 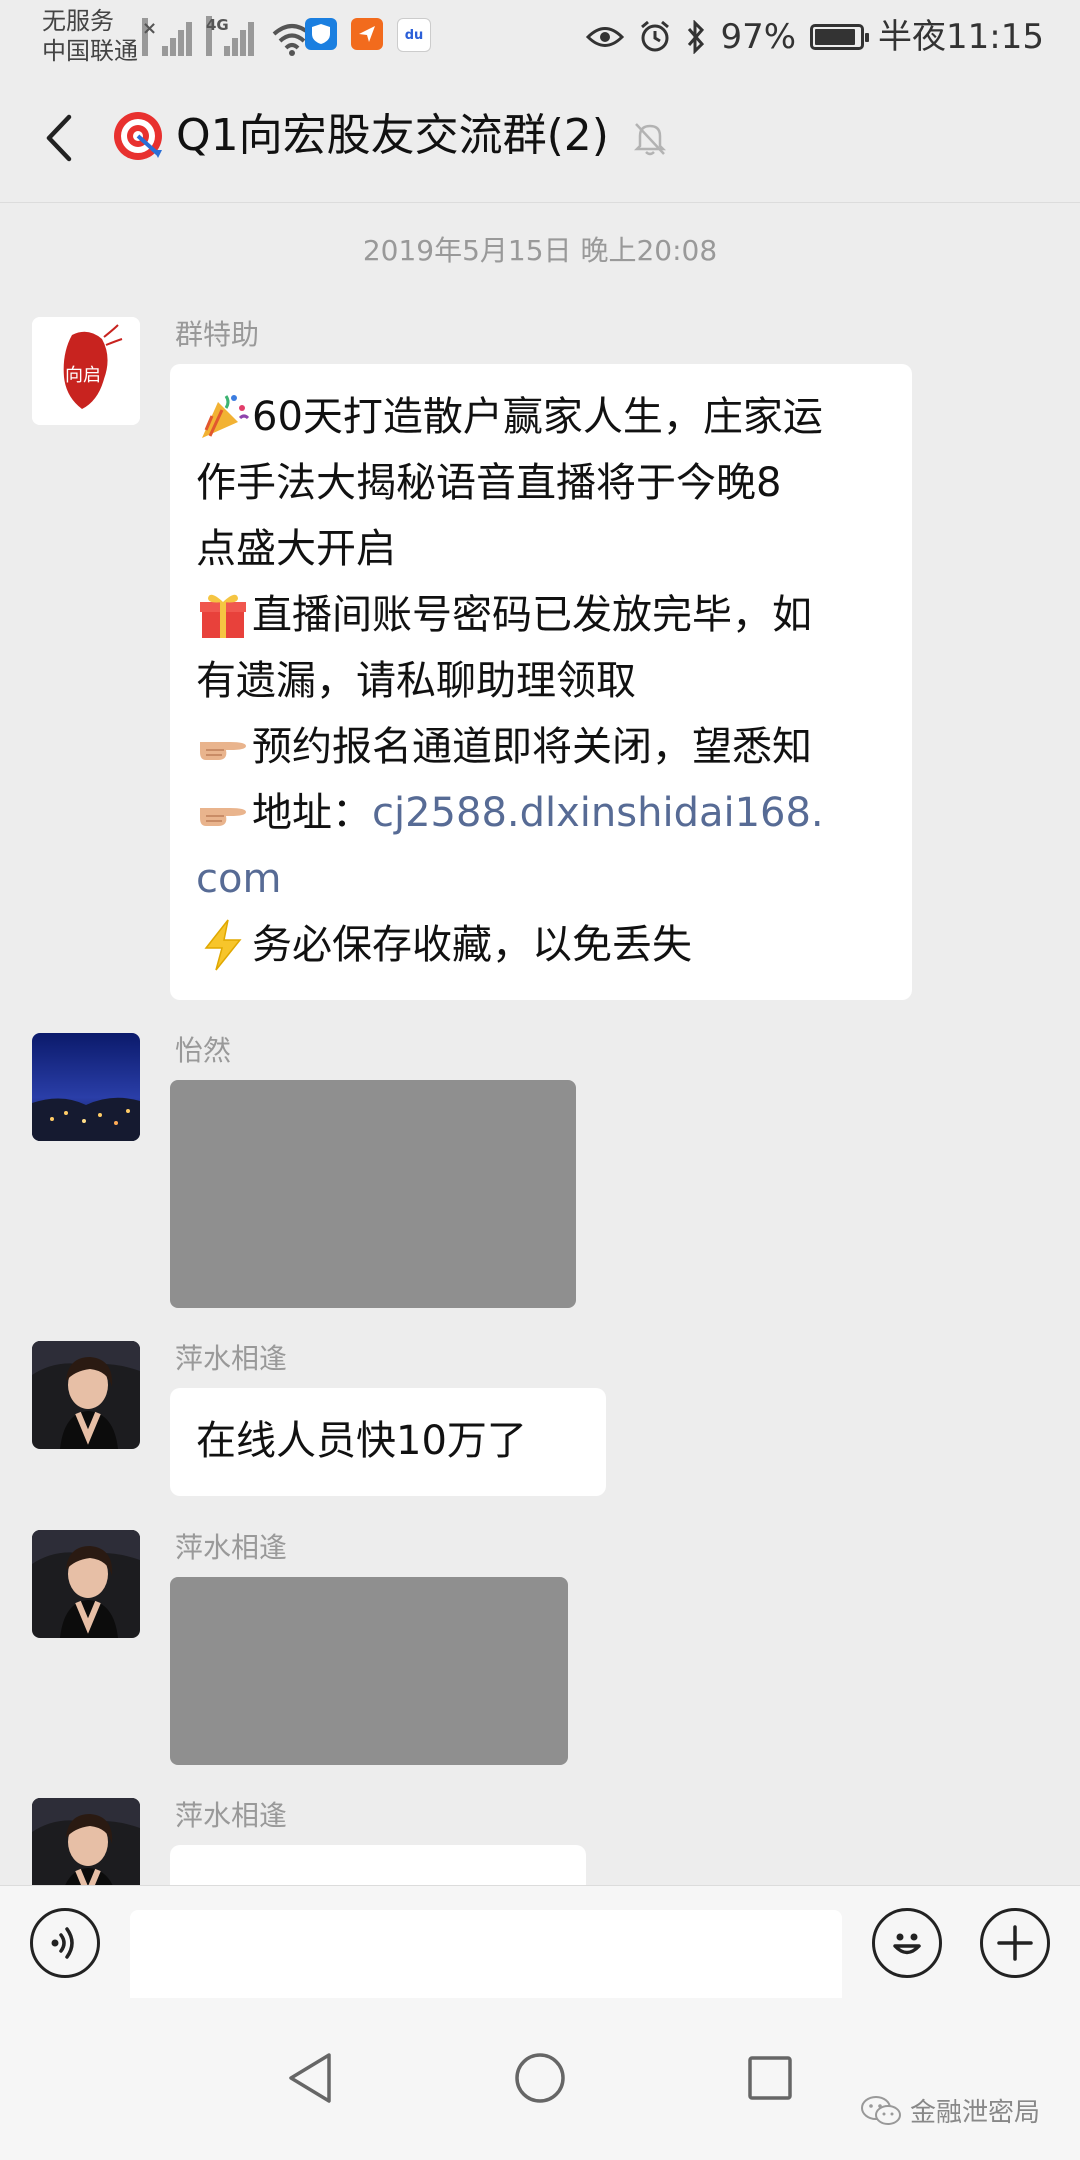 I want to click on watermark: 金融泄密局, so click(x=950, y=2110).